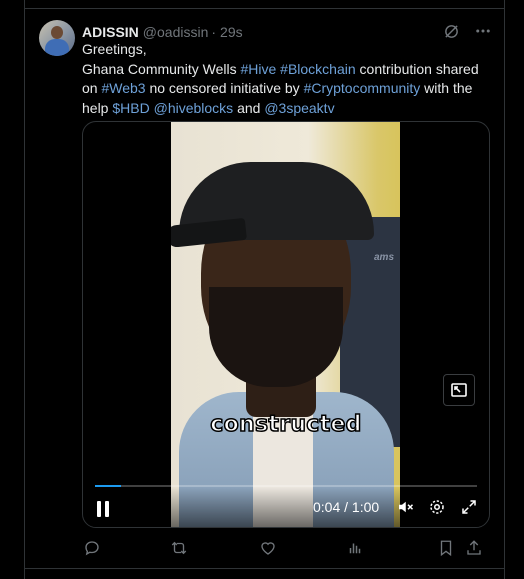 The width and height of the screenshot is (524, 579). I want to click on fullscreen-button, so click(469, 507).